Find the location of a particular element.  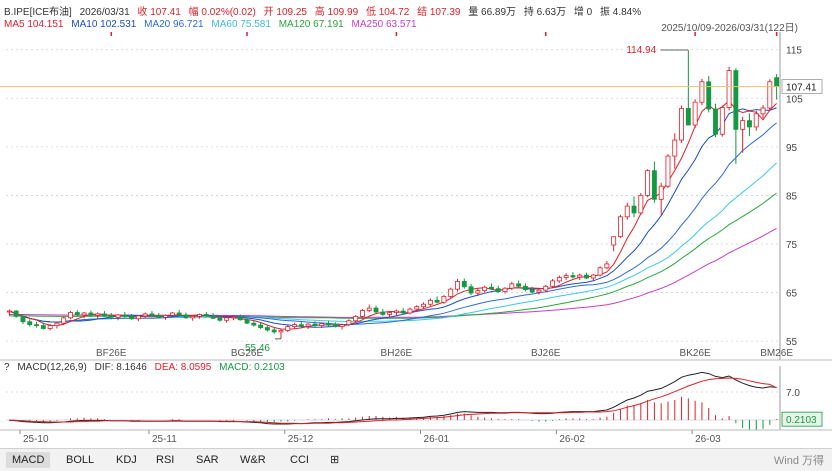

contract-label: BH26E is located at coordinates (397, 353).